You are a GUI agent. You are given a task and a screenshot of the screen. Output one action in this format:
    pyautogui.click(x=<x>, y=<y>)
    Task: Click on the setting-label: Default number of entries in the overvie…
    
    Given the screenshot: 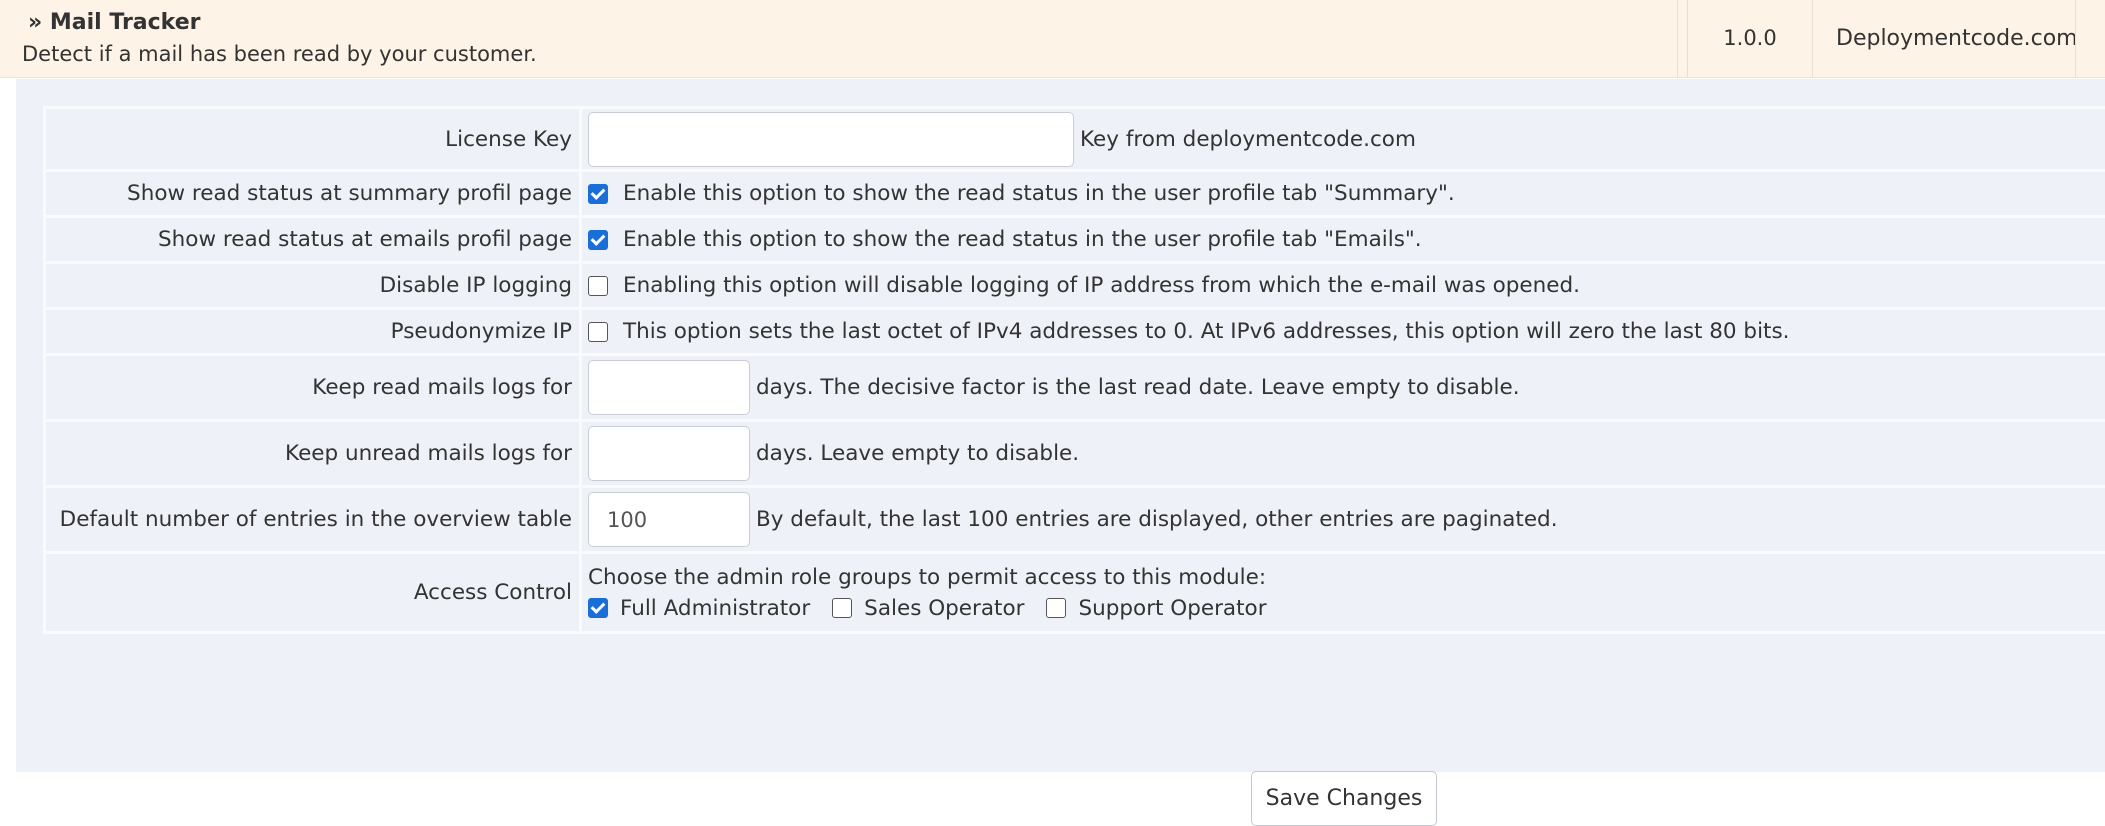 What is the action you would take?
    pyautogui.click(x=313, y=520)
    